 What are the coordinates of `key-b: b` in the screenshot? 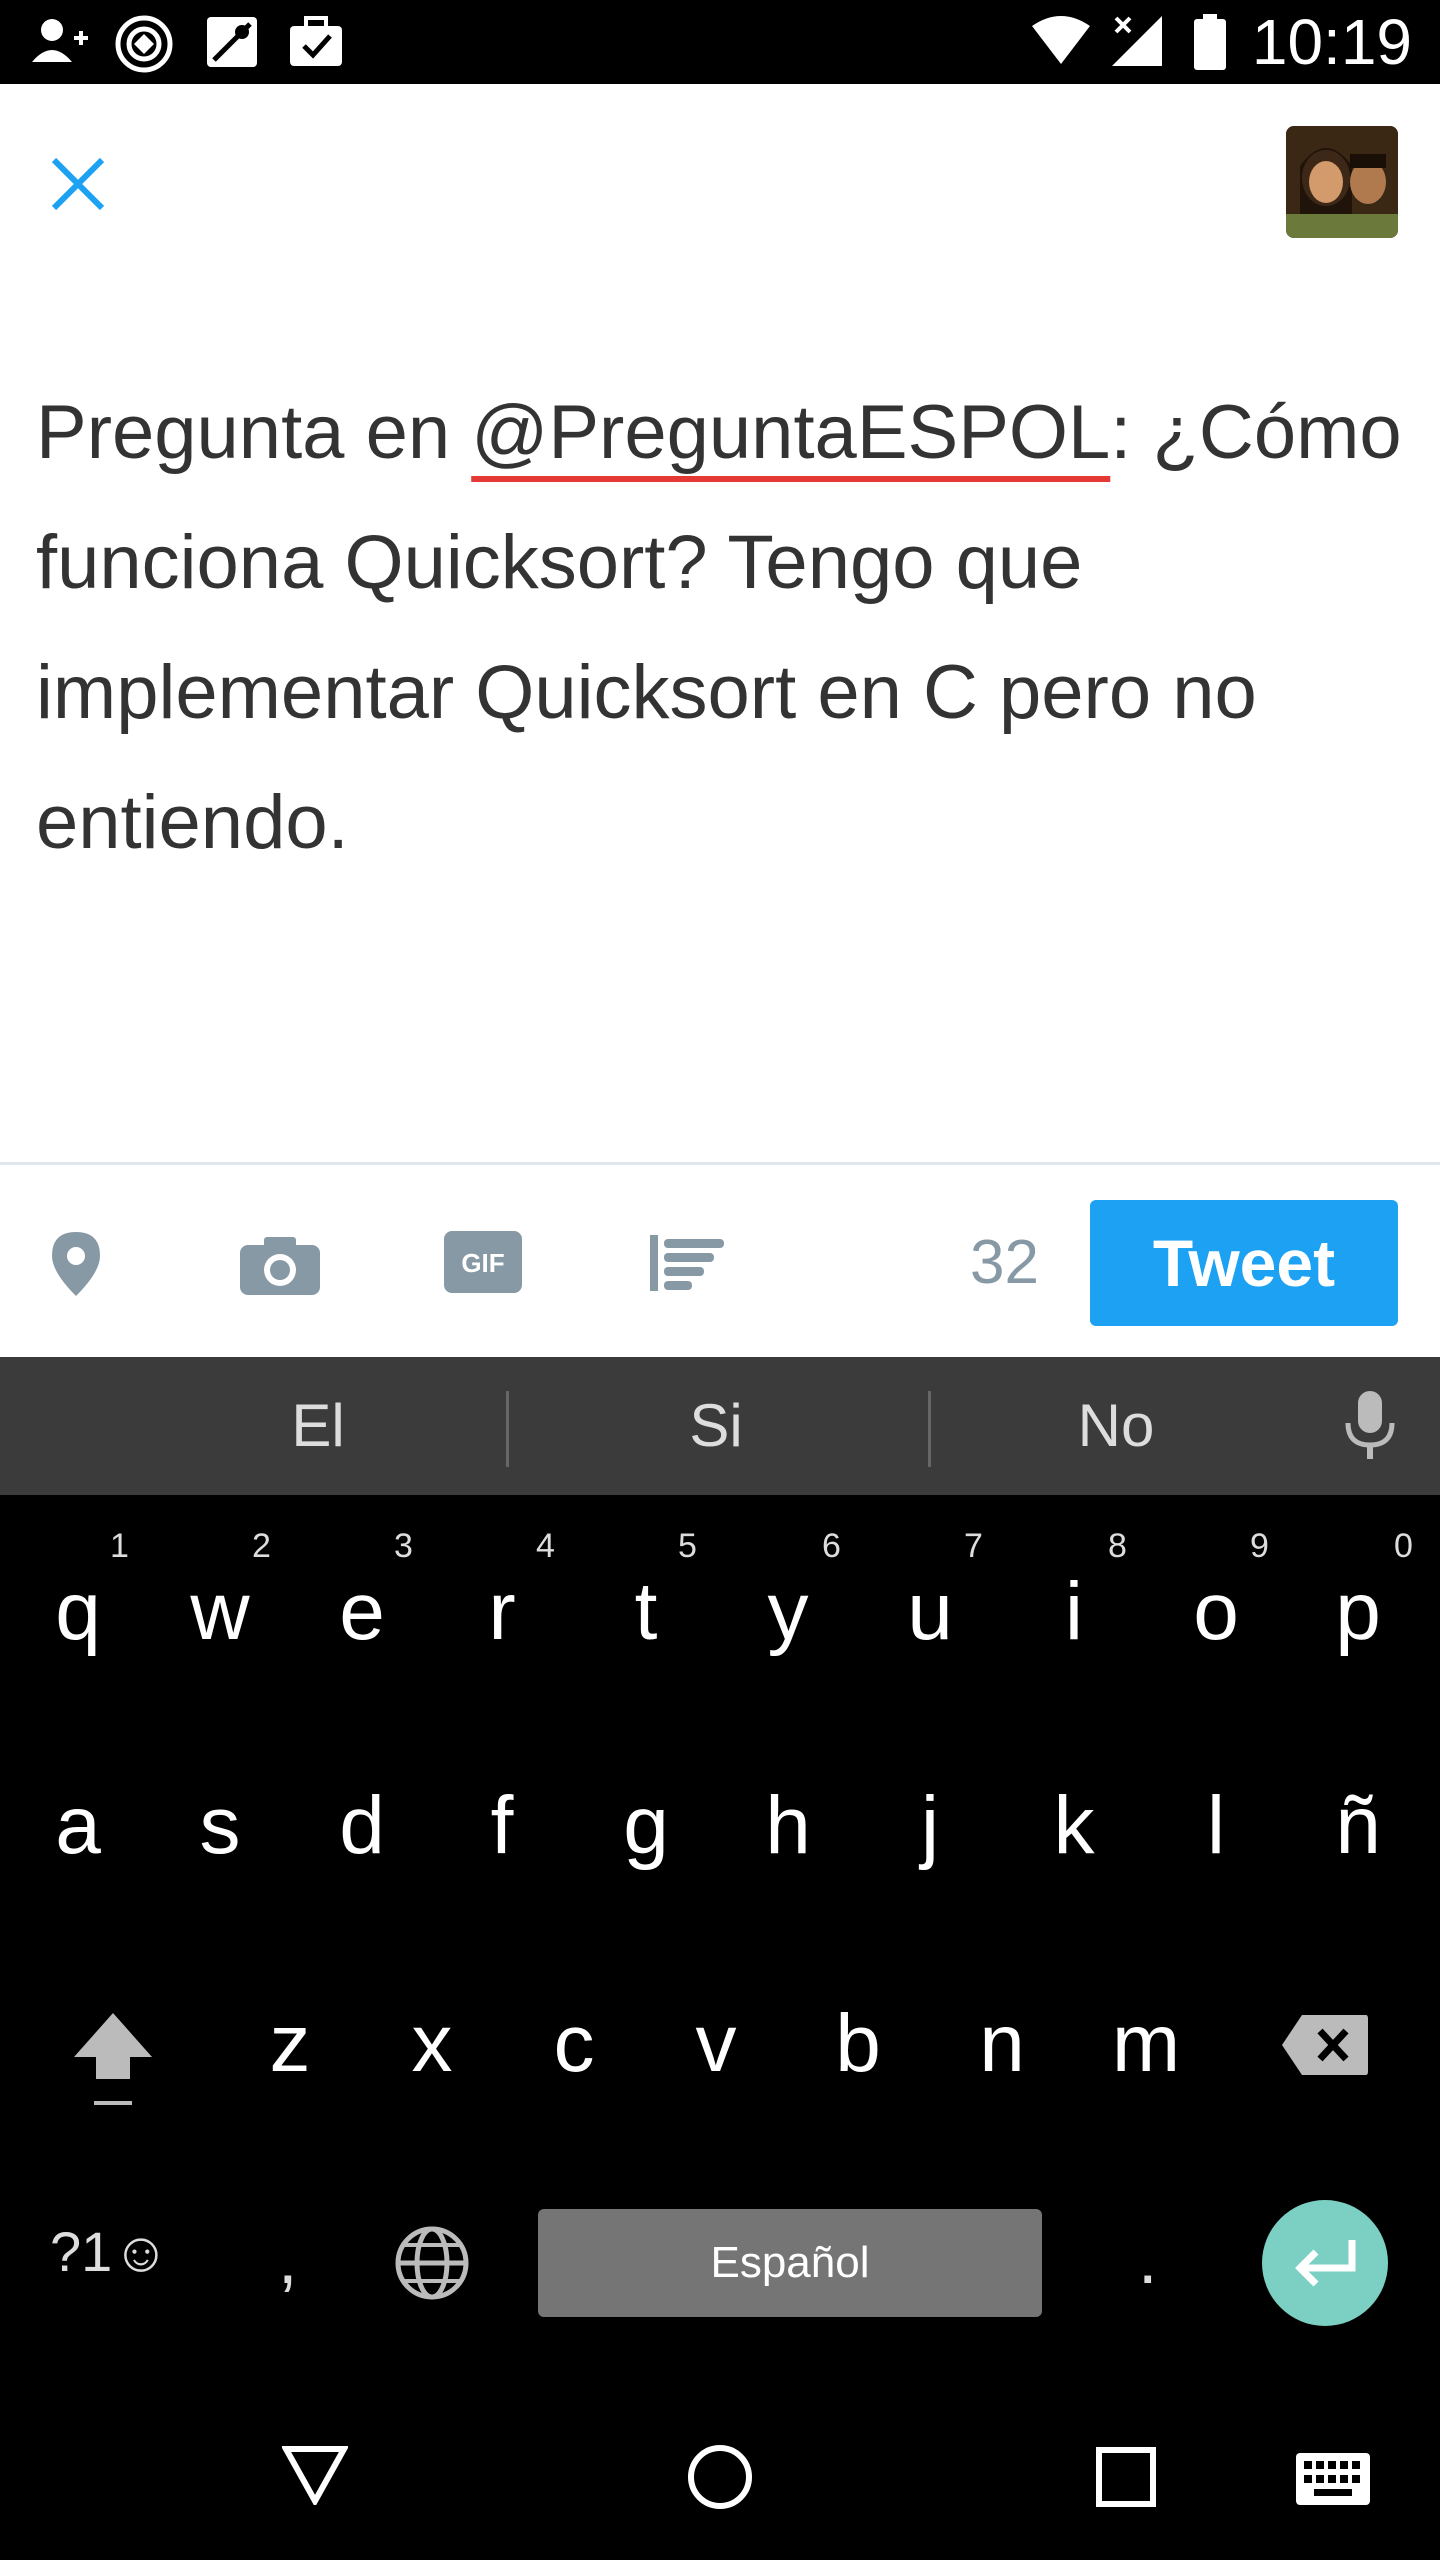 It's located at (858, 2044).